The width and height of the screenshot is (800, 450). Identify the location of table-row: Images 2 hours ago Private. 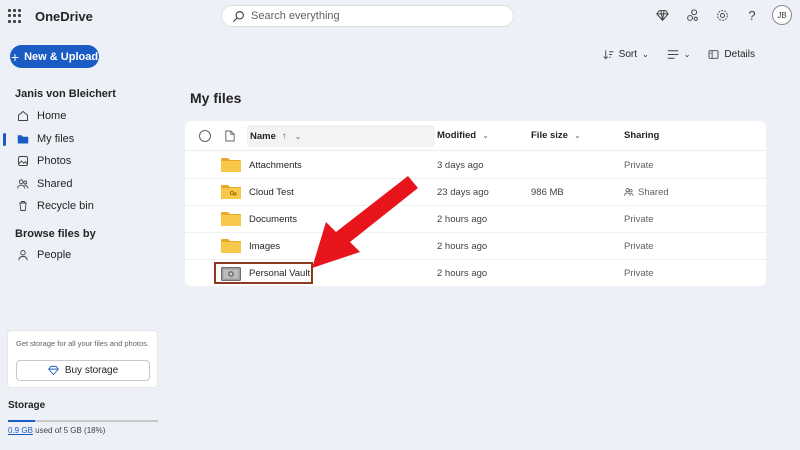
(475, 246).